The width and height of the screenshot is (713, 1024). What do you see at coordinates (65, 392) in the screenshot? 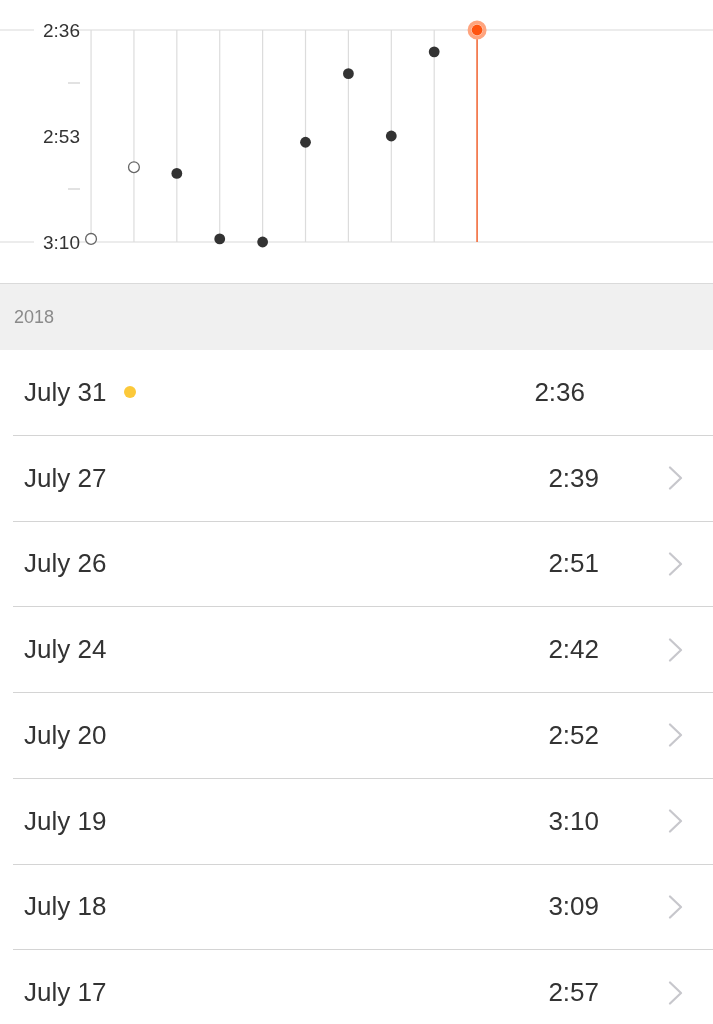
I see `date-label: July 31` at bounding box center [65, 392].